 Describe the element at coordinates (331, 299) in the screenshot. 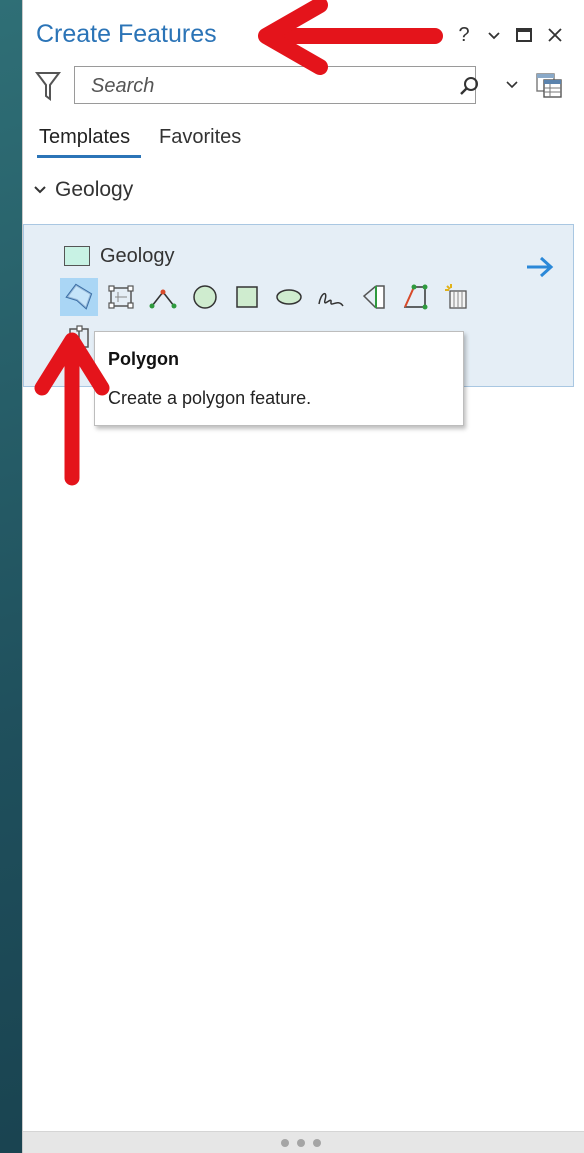

I see `freehand-tool-icon` at that location.